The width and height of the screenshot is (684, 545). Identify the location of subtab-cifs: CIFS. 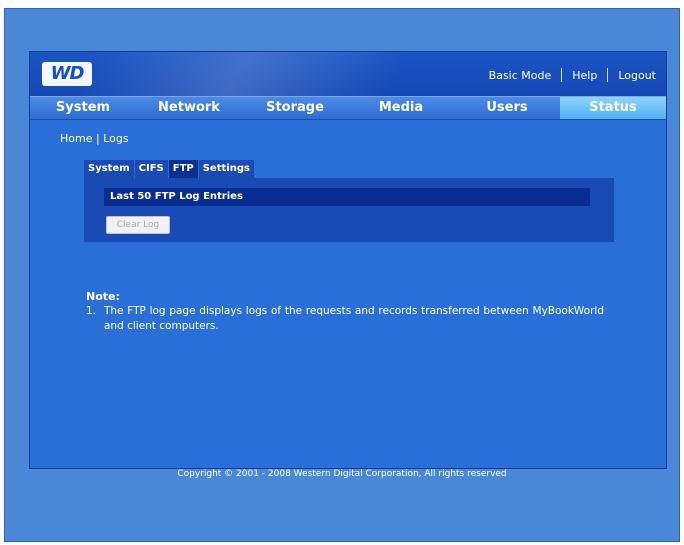
(151, 169).